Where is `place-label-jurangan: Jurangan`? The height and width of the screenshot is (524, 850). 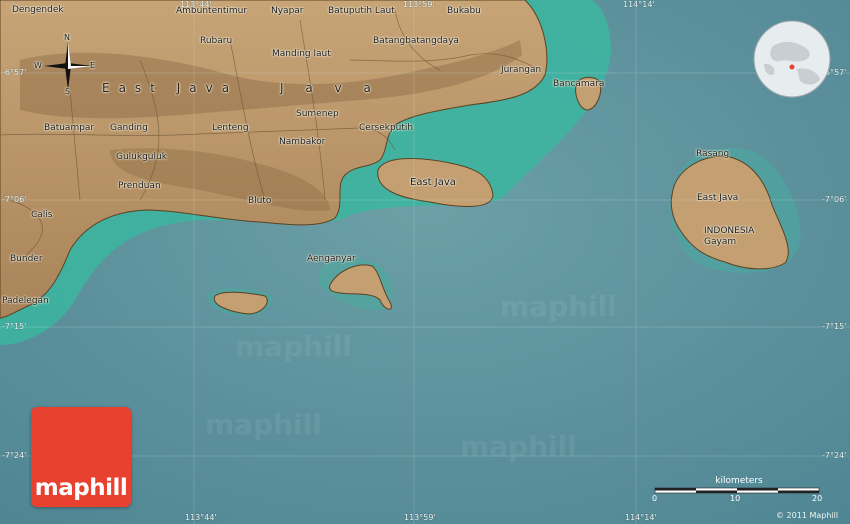 place-label-jurangan: Jurangan is located at coordinates (521, 70).